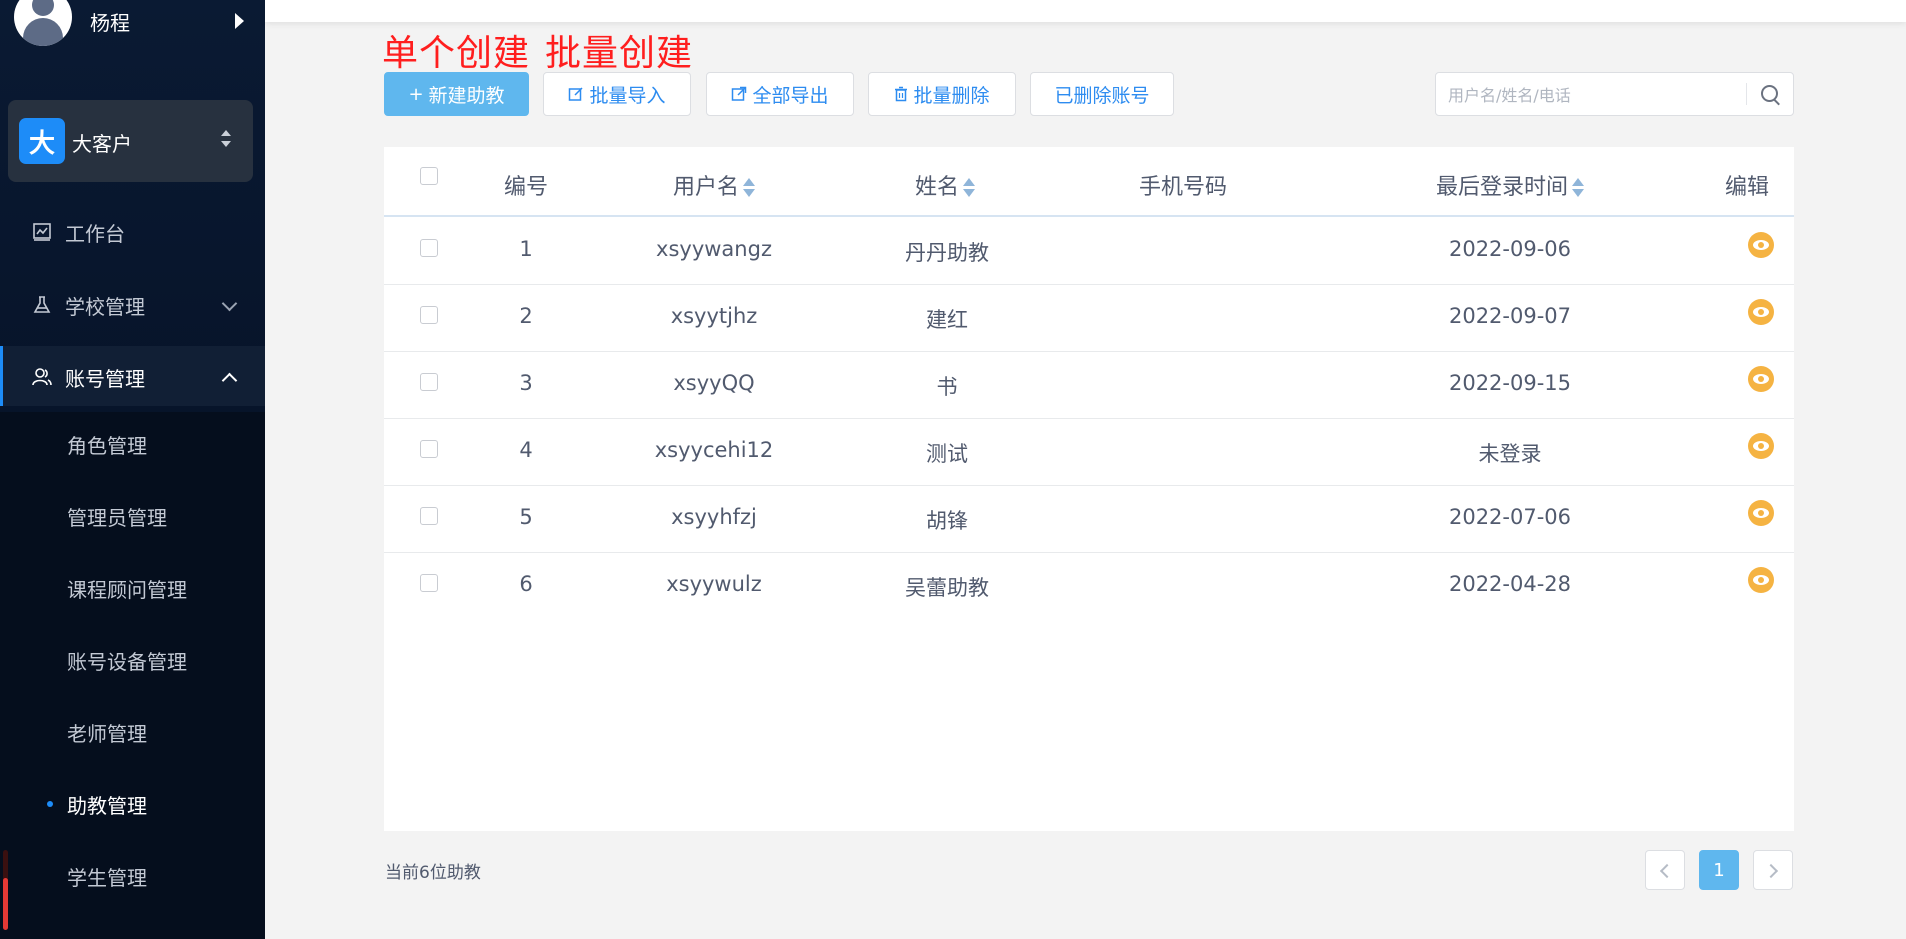 Image resolution: width=1906 pixels, height=939 pixels. What do you see at coordinates (526, 383) in the screenshot?
I see `cell-id: 3` at bounding box center [526, 383].